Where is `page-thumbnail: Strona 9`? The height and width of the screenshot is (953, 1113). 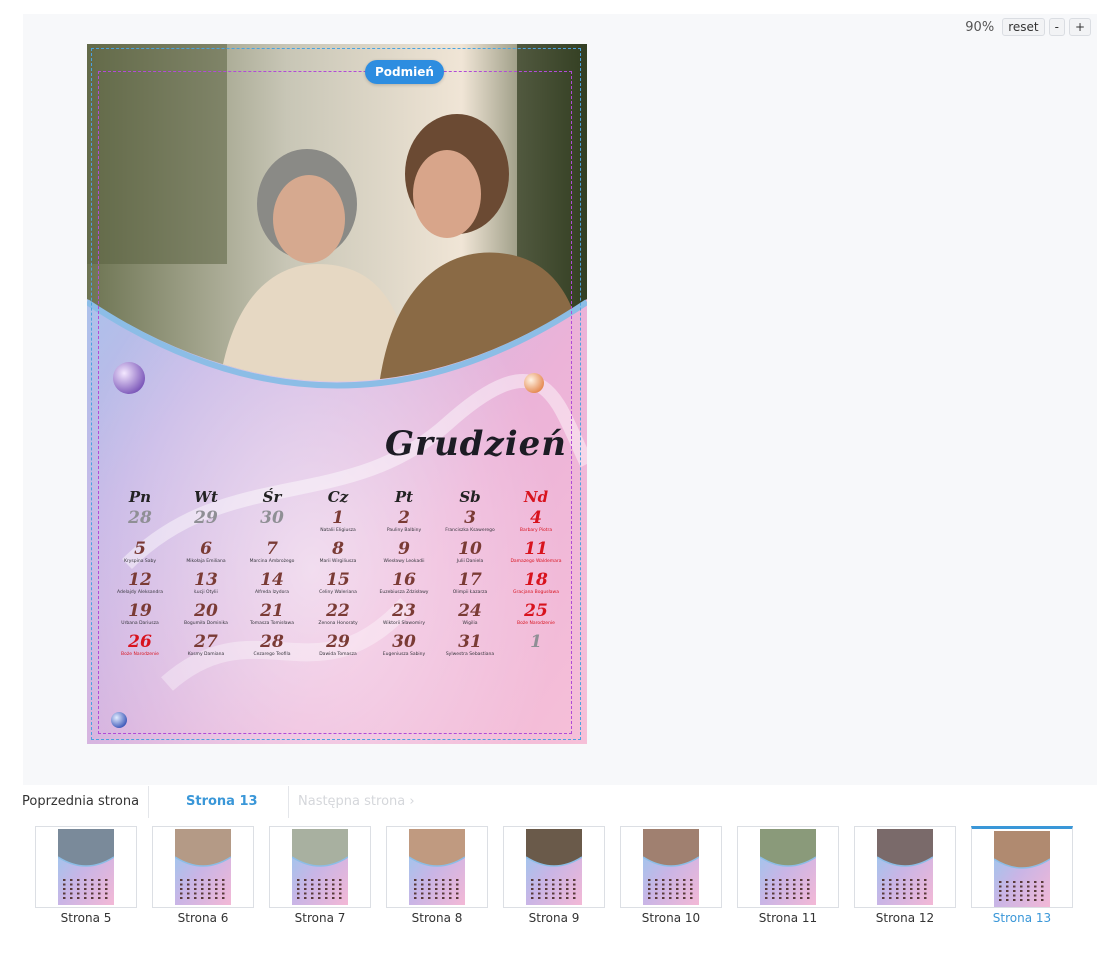 page-thumbnail: Strona 9 is located at coordinates (554, 875).